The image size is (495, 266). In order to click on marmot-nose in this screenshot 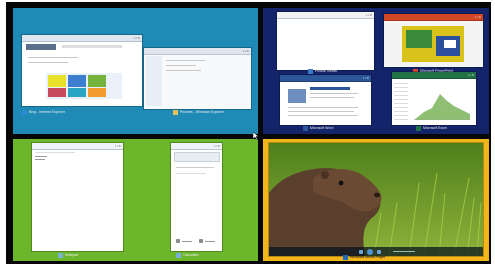, I will do `click(377, 195)`.